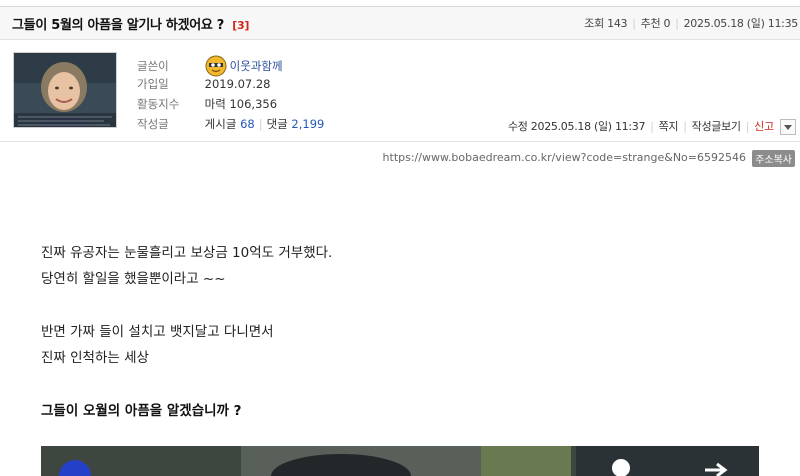  I want to click on edited-date: 수정 2025.05.18 (일) 11:37, so click(576, 126).